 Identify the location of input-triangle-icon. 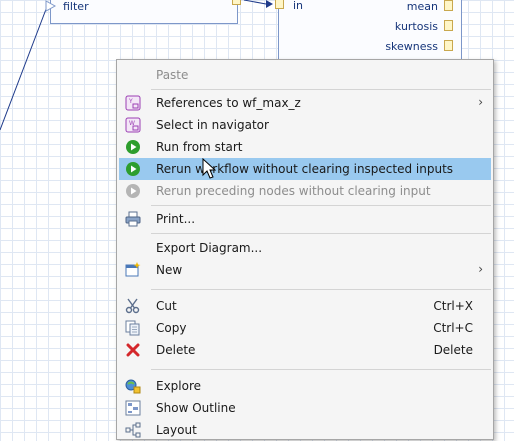
(51, 6).